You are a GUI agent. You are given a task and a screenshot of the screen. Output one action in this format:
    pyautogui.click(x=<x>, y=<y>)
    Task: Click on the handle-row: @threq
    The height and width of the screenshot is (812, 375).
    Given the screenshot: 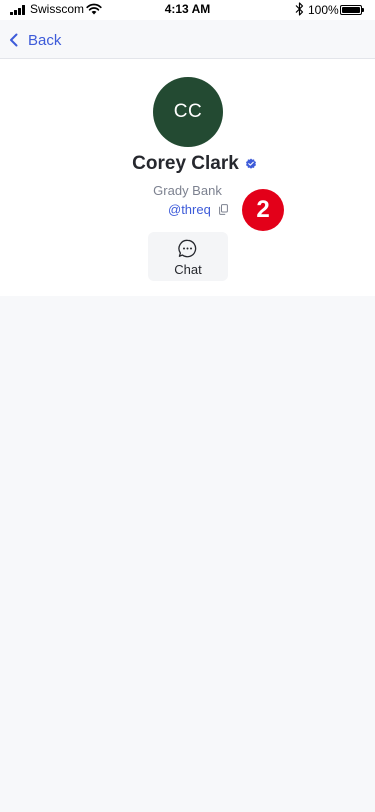 What is the action you would take?
    pyautogui.click(x=198, y=209)
    